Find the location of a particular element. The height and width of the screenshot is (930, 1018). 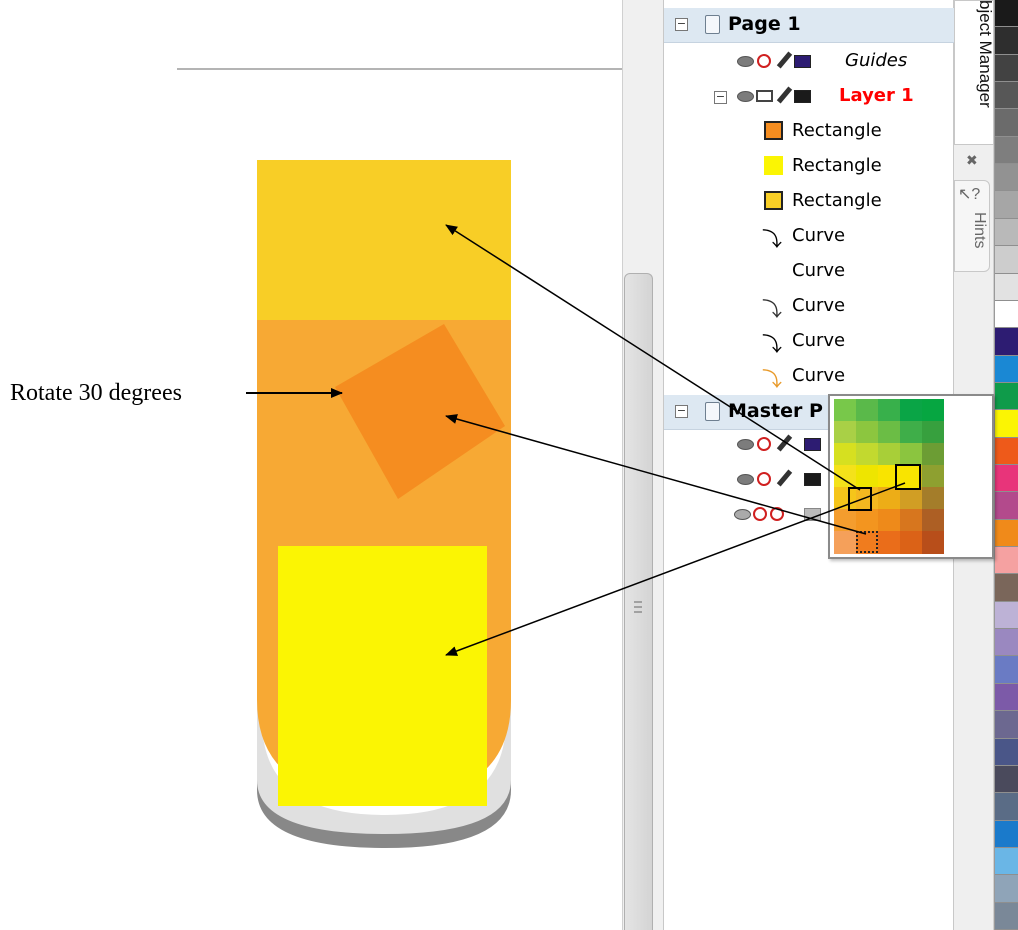

yellow-rectangle is located at coordinates (382, 676).